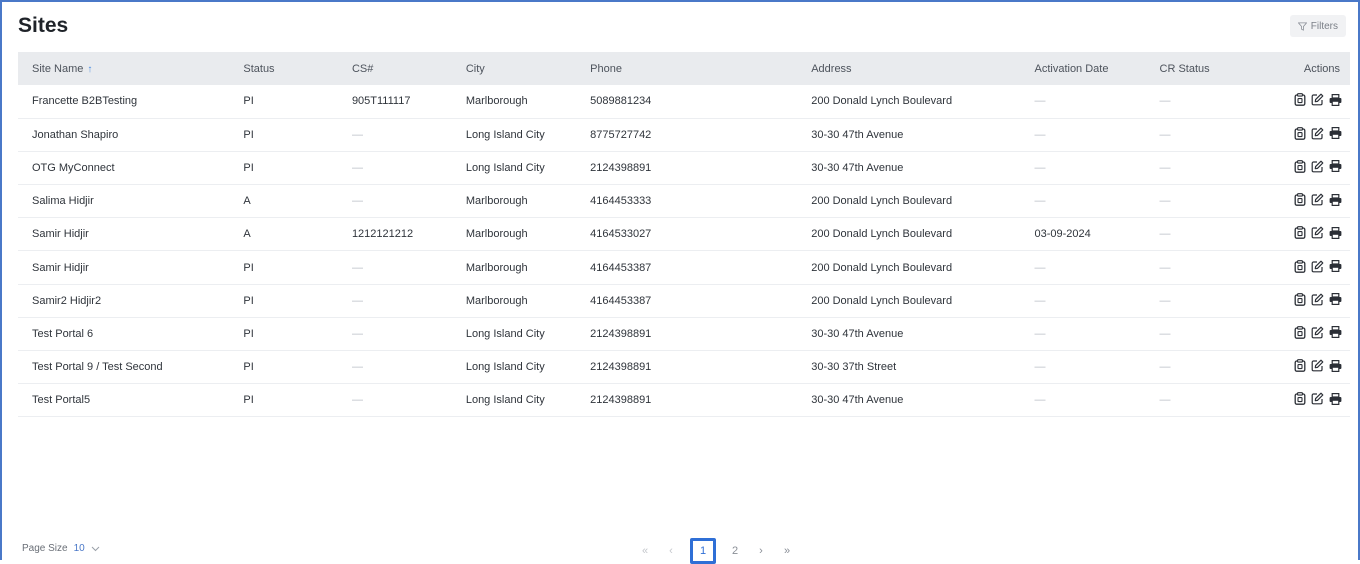  I want to click on col-cs-number: CS#, so click(395, 68).